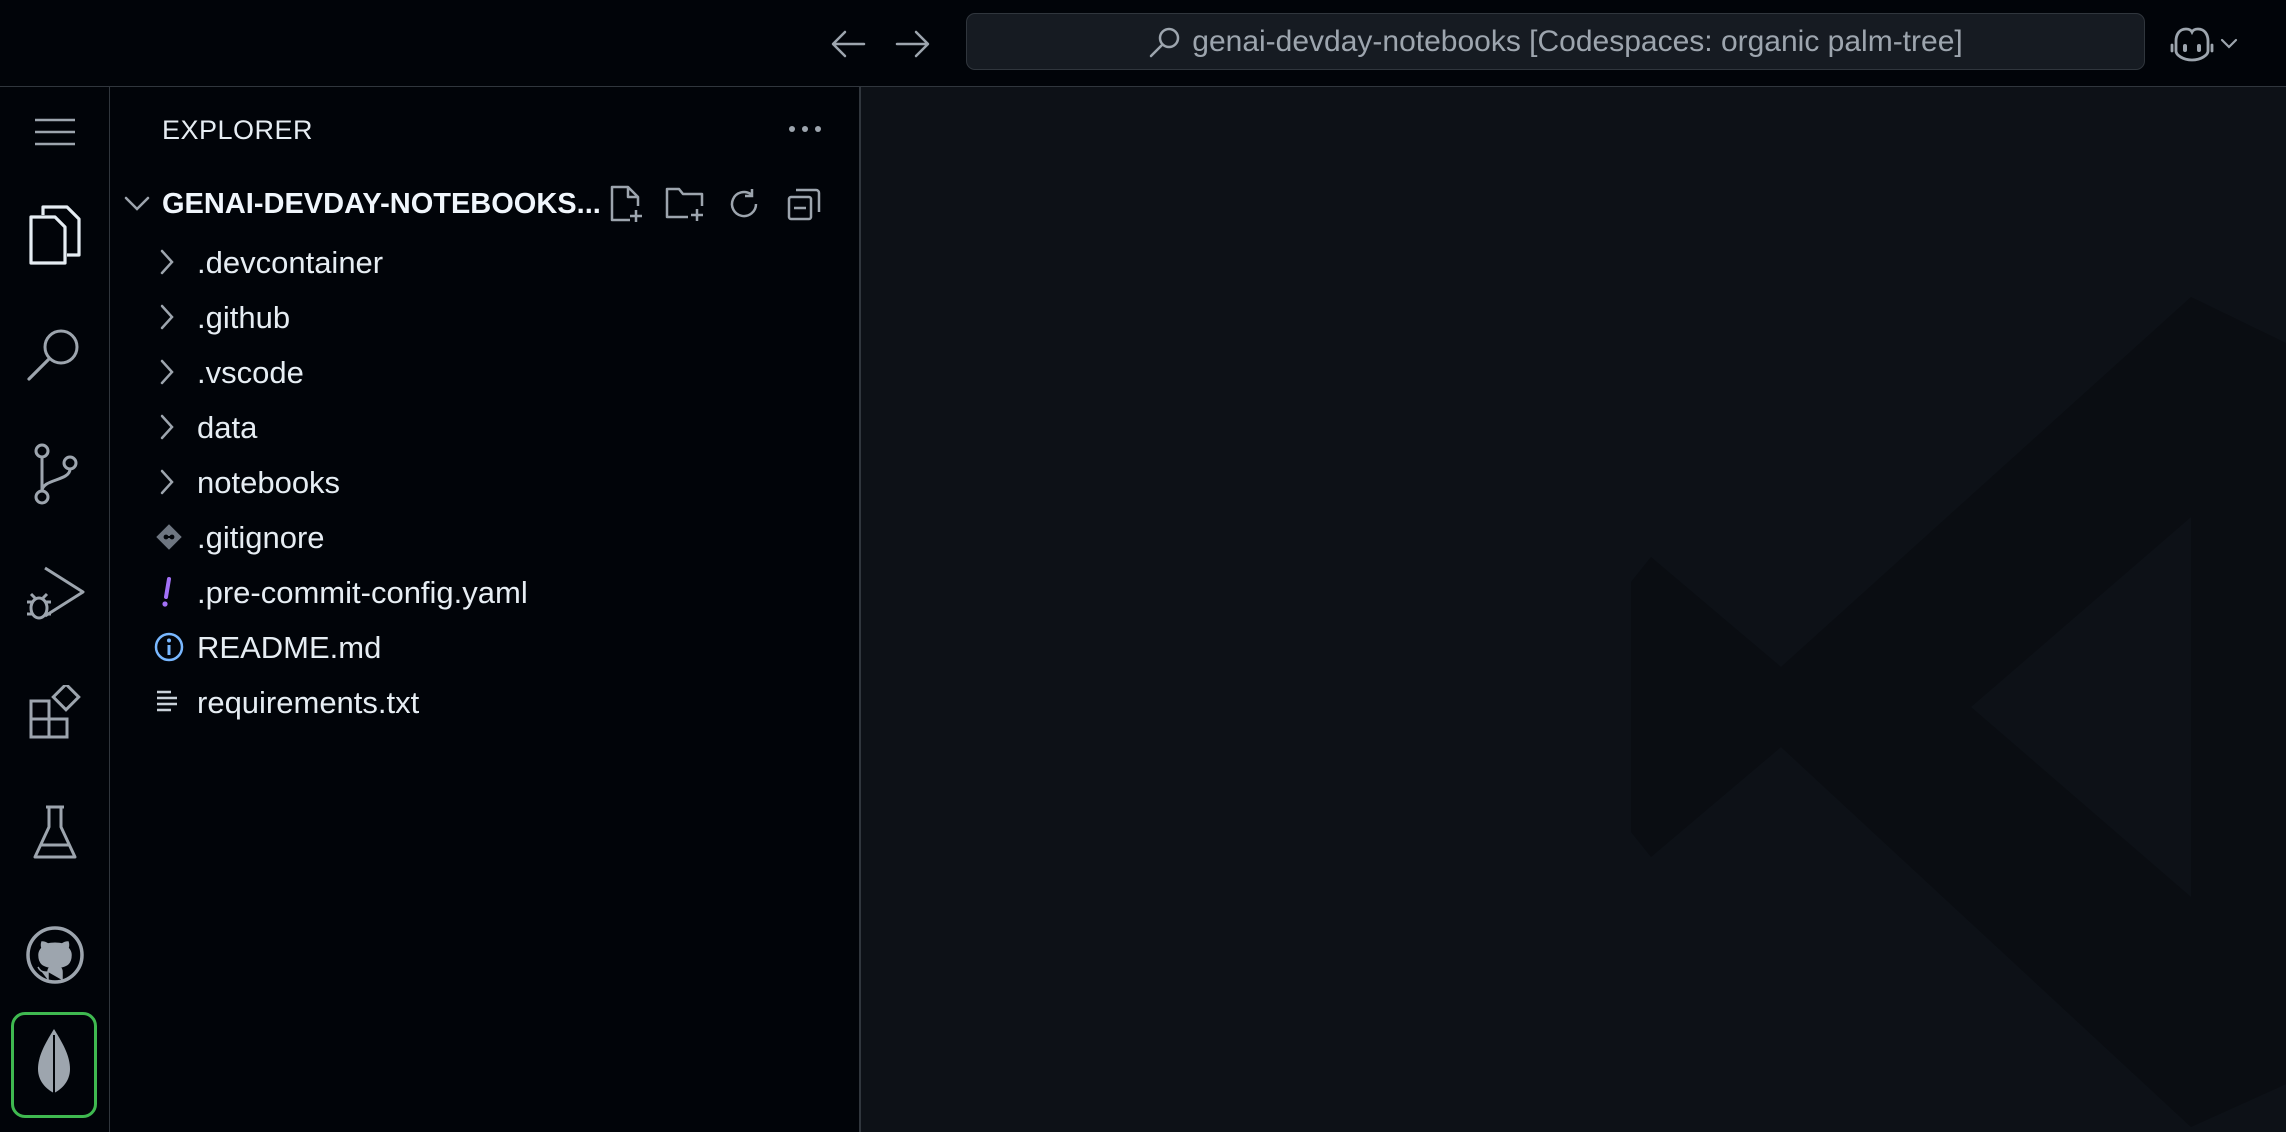  I want to click on files-icon, so click(55, 235).